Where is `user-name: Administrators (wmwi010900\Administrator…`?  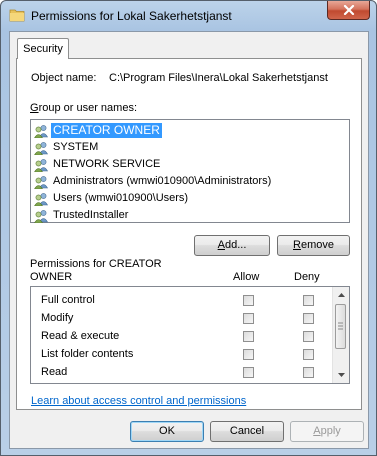 user-name: Administrators (wmwi010900\Administrator… is located at coordinates (162, 181).